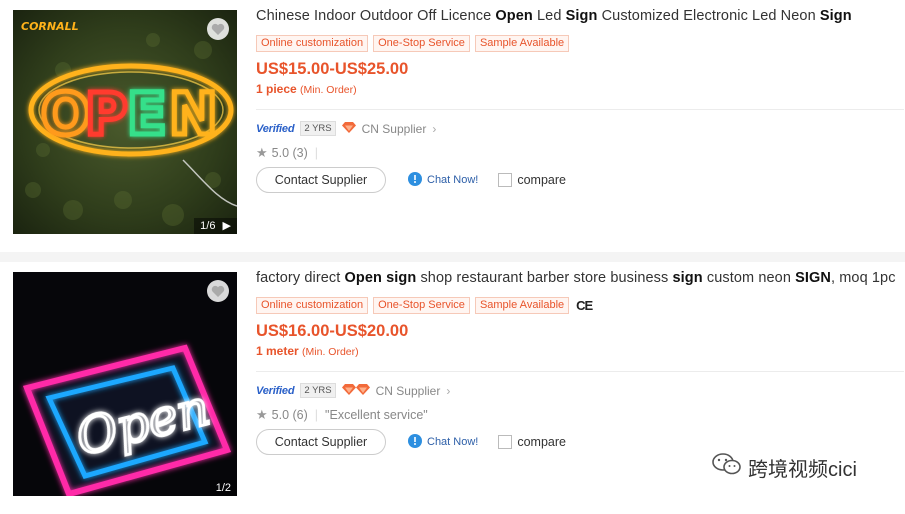 The height and width of the screenshot is (514, 905). What do you see at coordinates (376, 16) in the screenshot?
I see `title-text: Chinese Indoor Outdoor Off Licence` at bounding box center [376, 16].